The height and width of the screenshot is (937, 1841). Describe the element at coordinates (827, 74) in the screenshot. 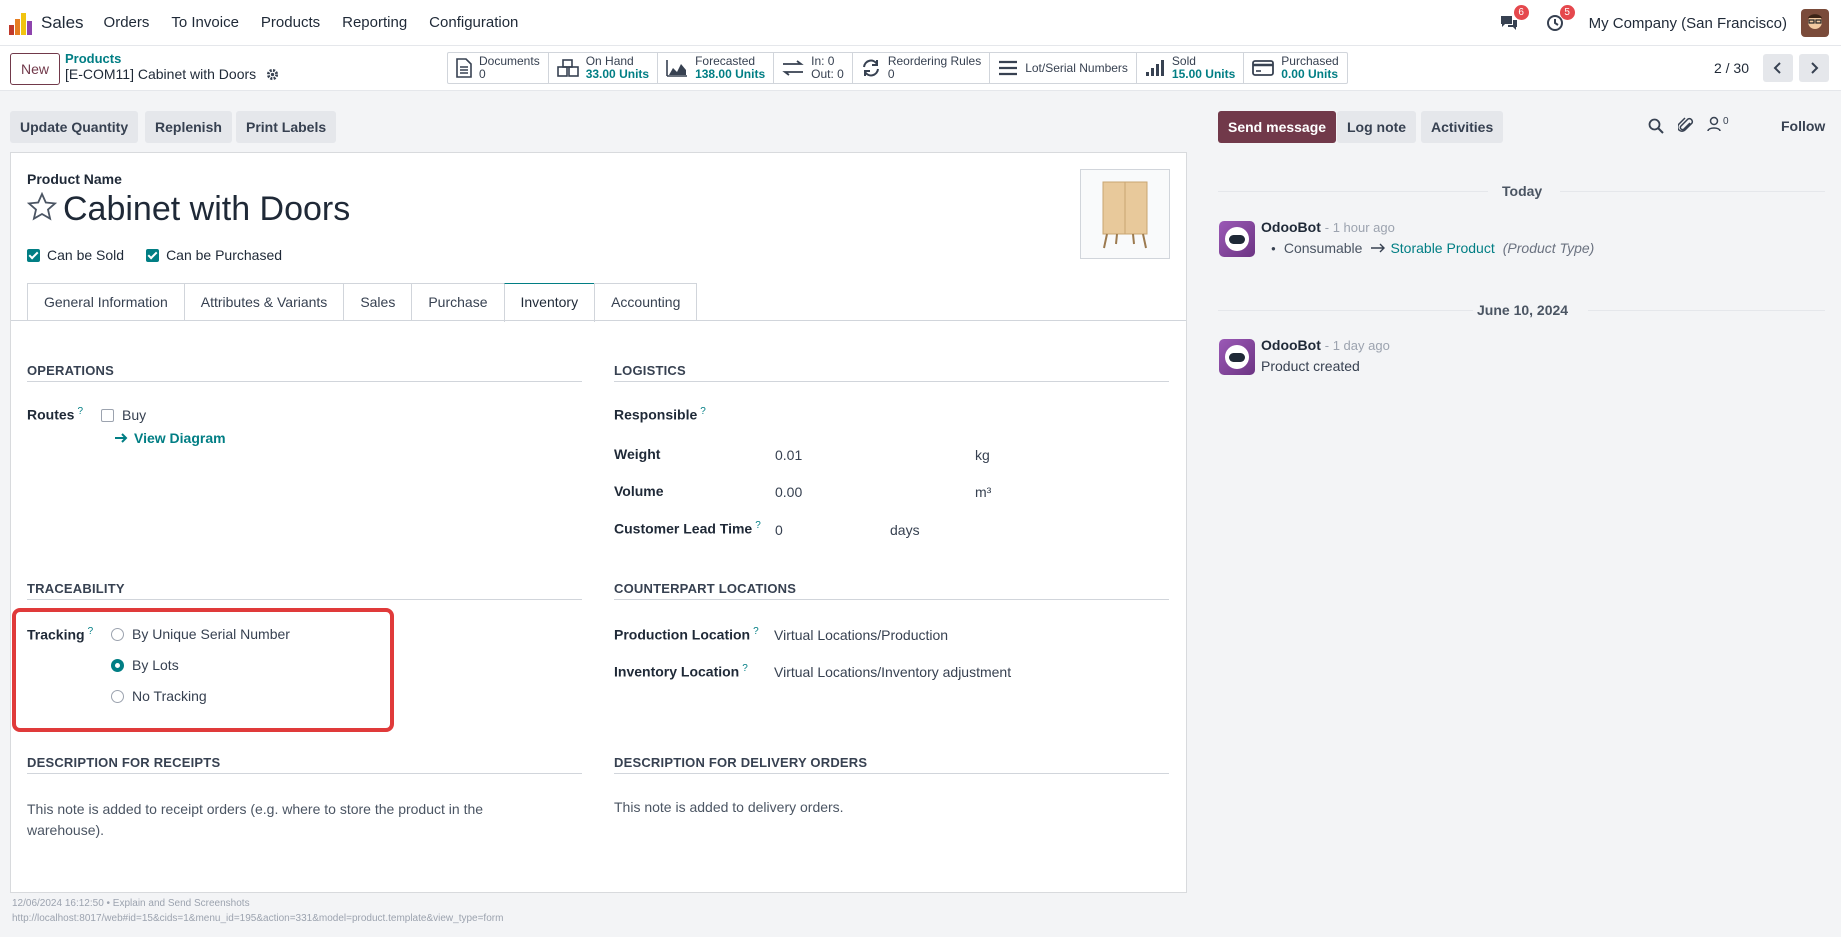

I see `out-count: Out: 0` at that location.